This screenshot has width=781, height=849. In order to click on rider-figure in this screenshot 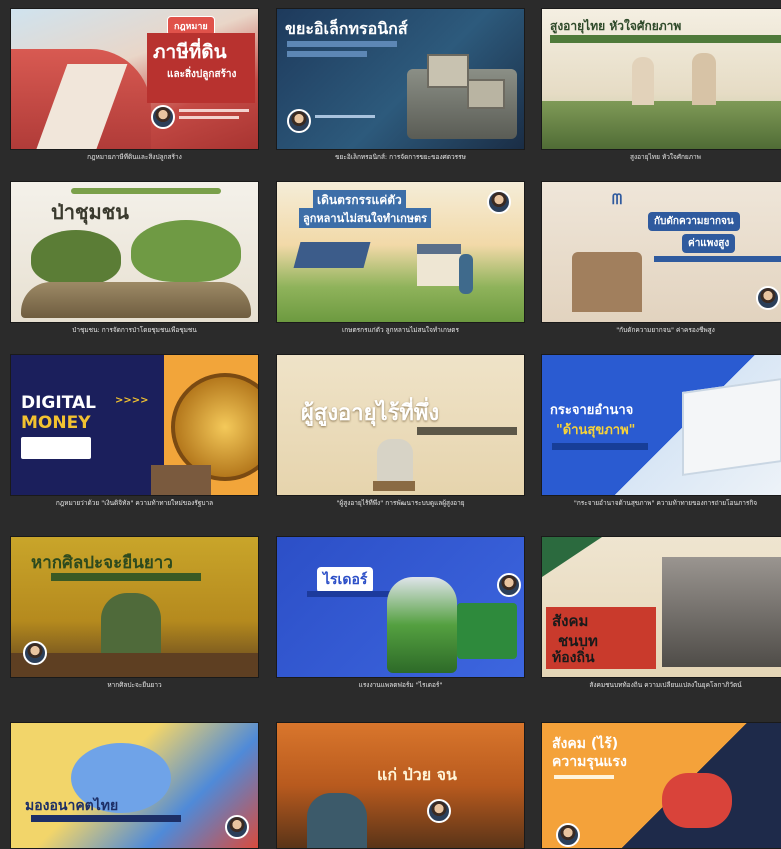, I will do `click(422, 625)`.